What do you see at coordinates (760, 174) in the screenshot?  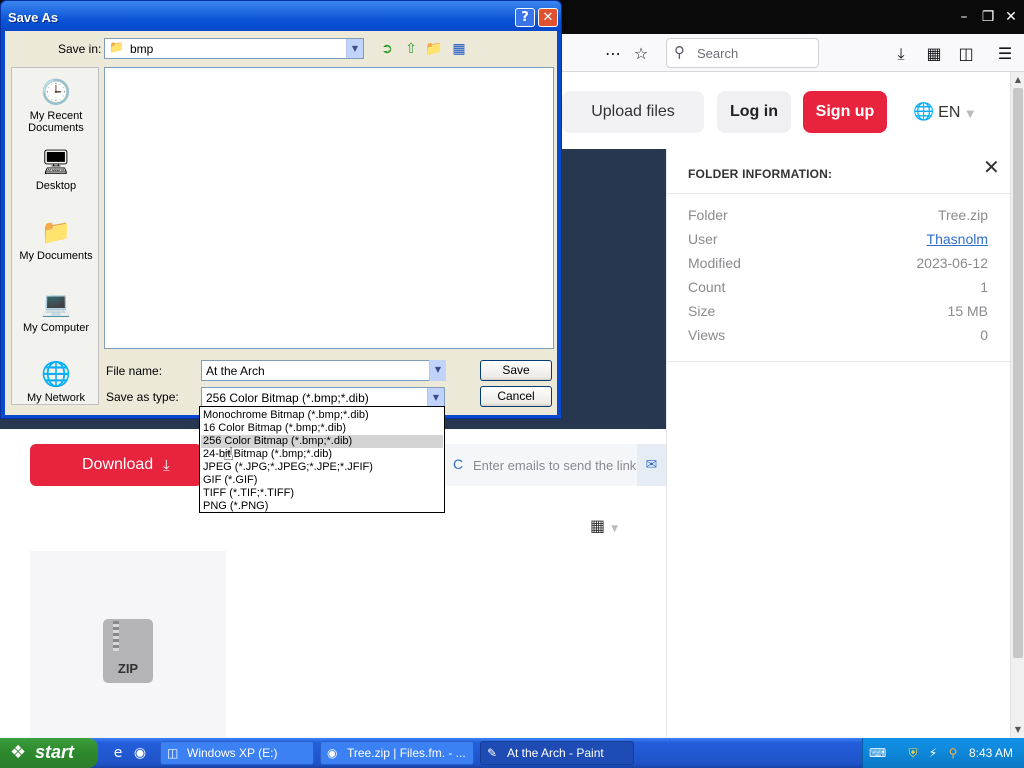 I see `folder-info-title: FOLDER INFORMATION:` at bounding box center [760, 174].